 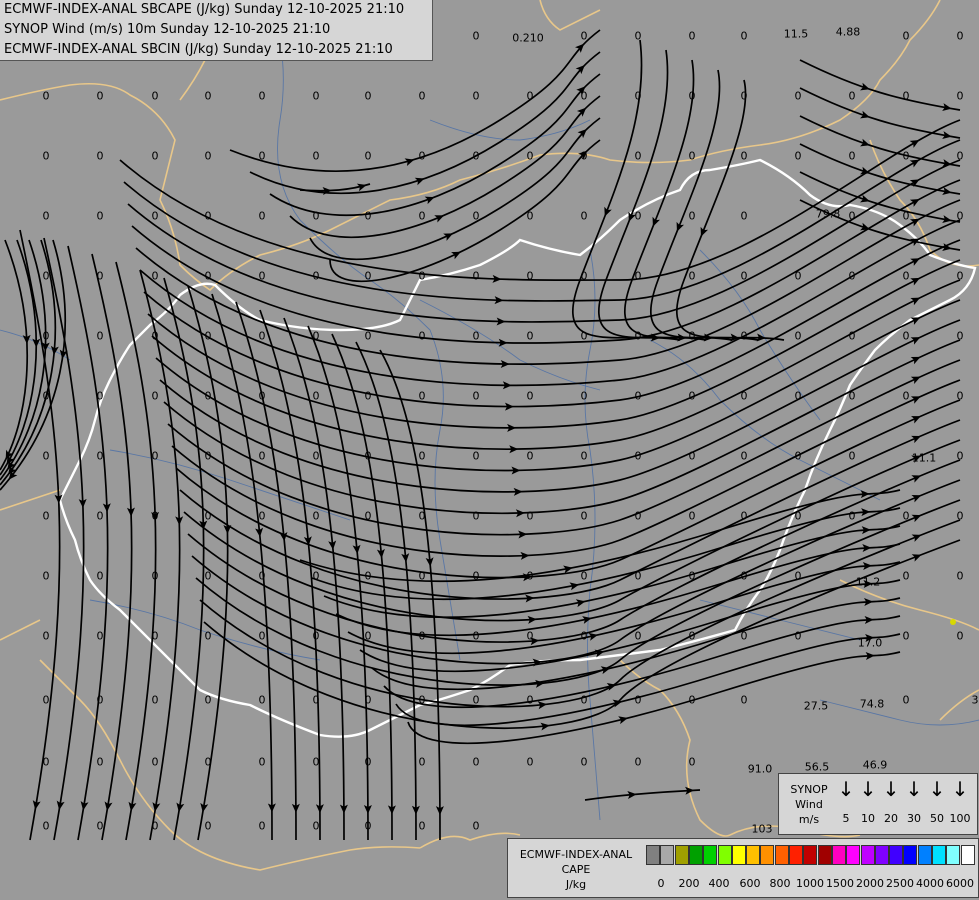 I want to click on cape-tick-label: 2500, so click(x=900, y=883).